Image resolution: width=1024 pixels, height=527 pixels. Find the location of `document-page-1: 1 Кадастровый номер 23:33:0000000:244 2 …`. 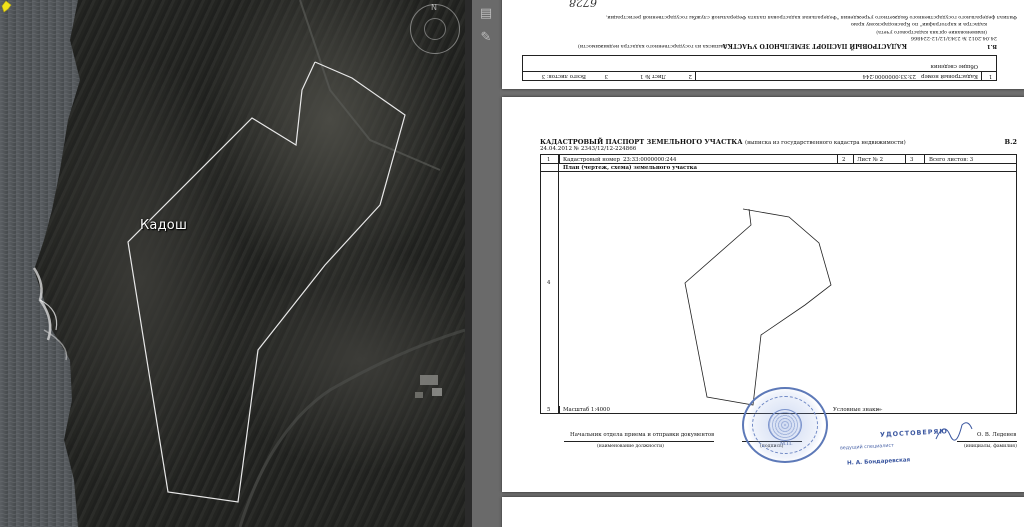

document-page-1: 1 Кадастровый номер 23:33:0000000:244 2 … is located at coordinates (763, 44).